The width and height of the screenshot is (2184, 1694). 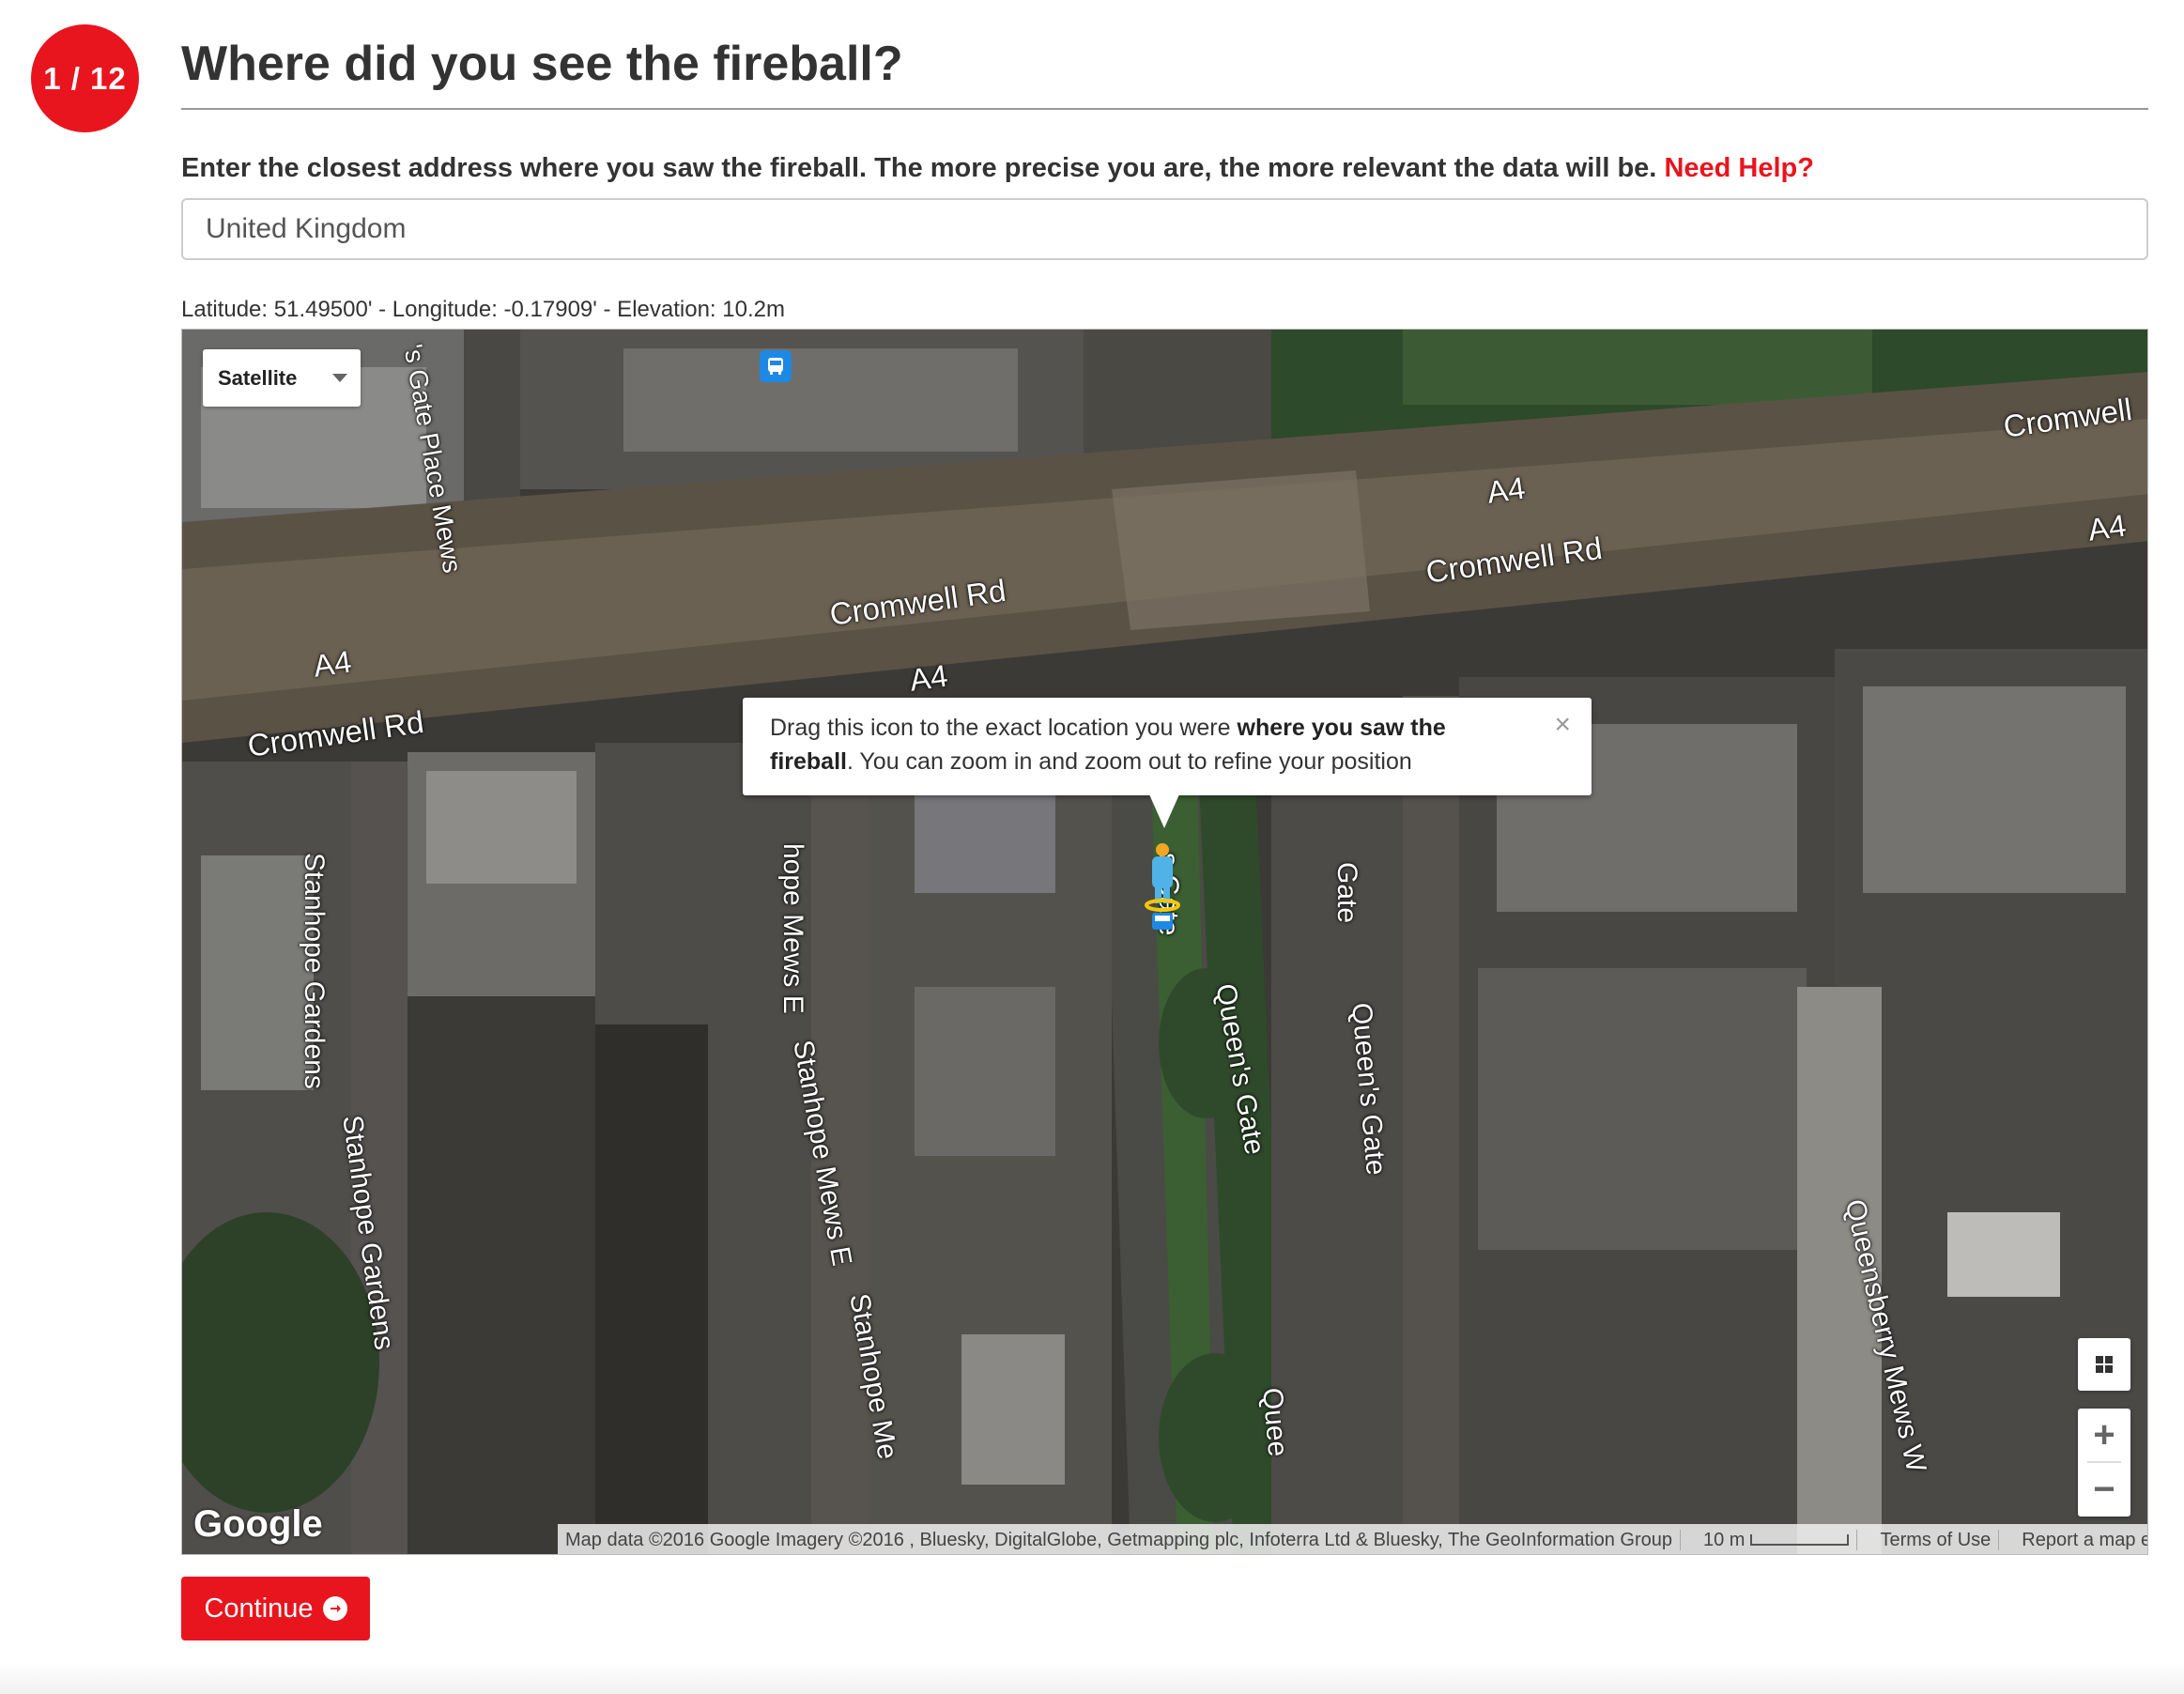 I want to click on footer-band, so click(x=1092, y=1678).